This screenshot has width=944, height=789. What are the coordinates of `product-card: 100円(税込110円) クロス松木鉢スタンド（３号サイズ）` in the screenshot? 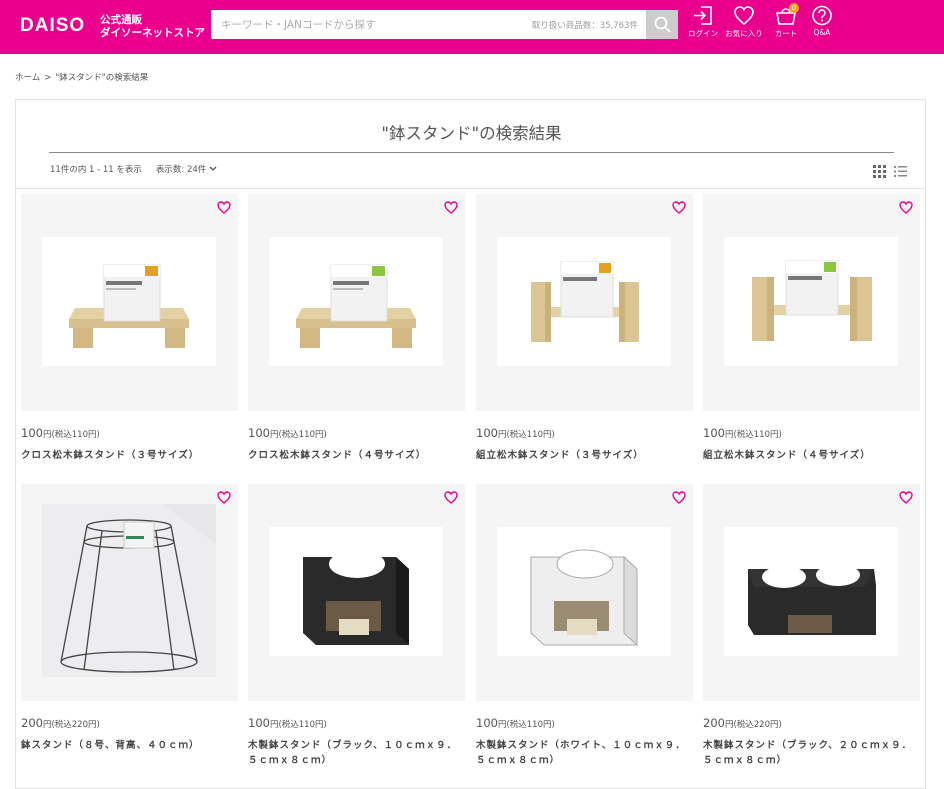 It's located at (129, 328).